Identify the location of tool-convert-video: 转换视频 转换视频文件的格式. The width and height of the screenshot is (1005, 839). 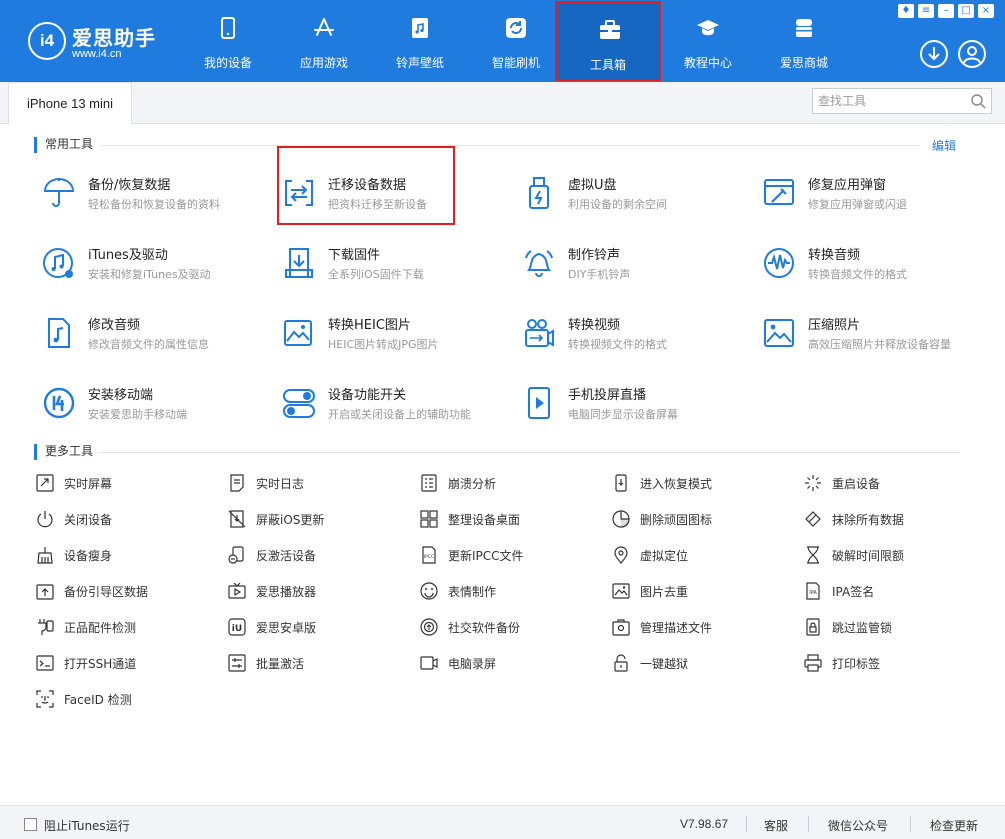
(637, 335).